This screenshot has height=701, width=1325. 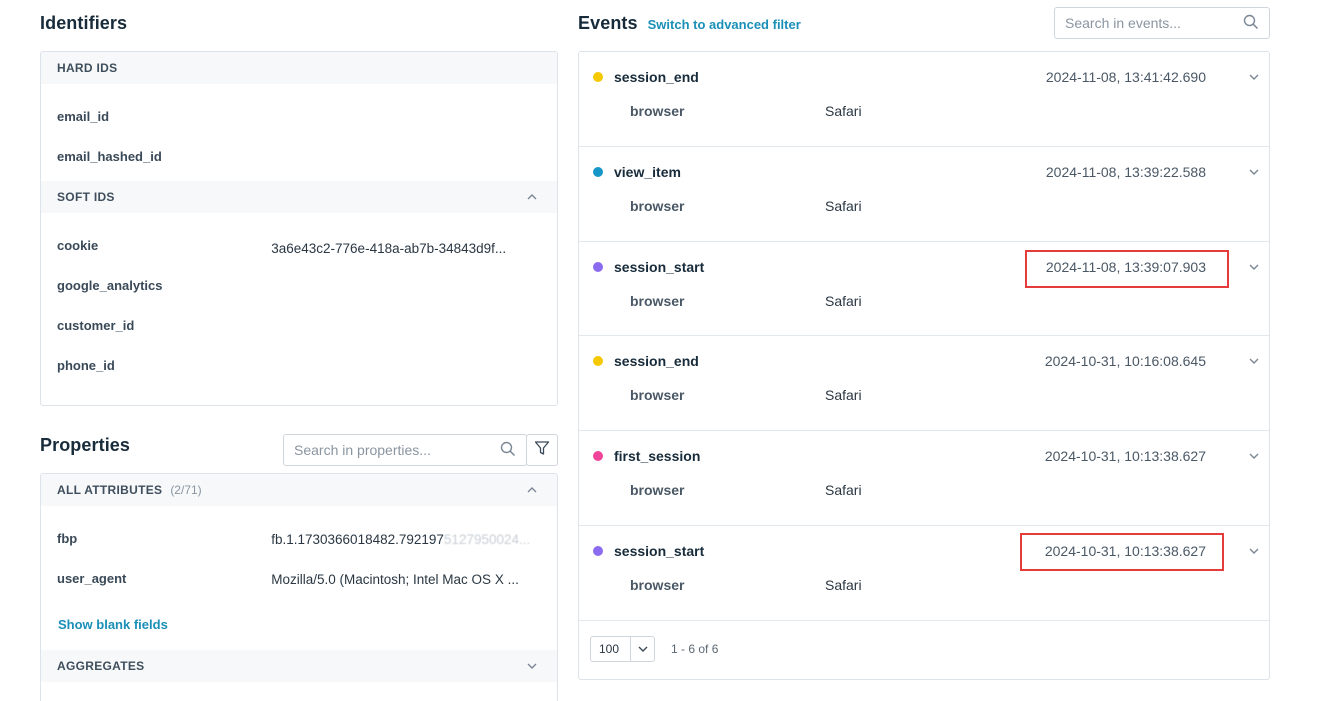 I want to click on all-attributes-header: ALL ATTRIBUTES (2/71), so click(x=299, y=490).